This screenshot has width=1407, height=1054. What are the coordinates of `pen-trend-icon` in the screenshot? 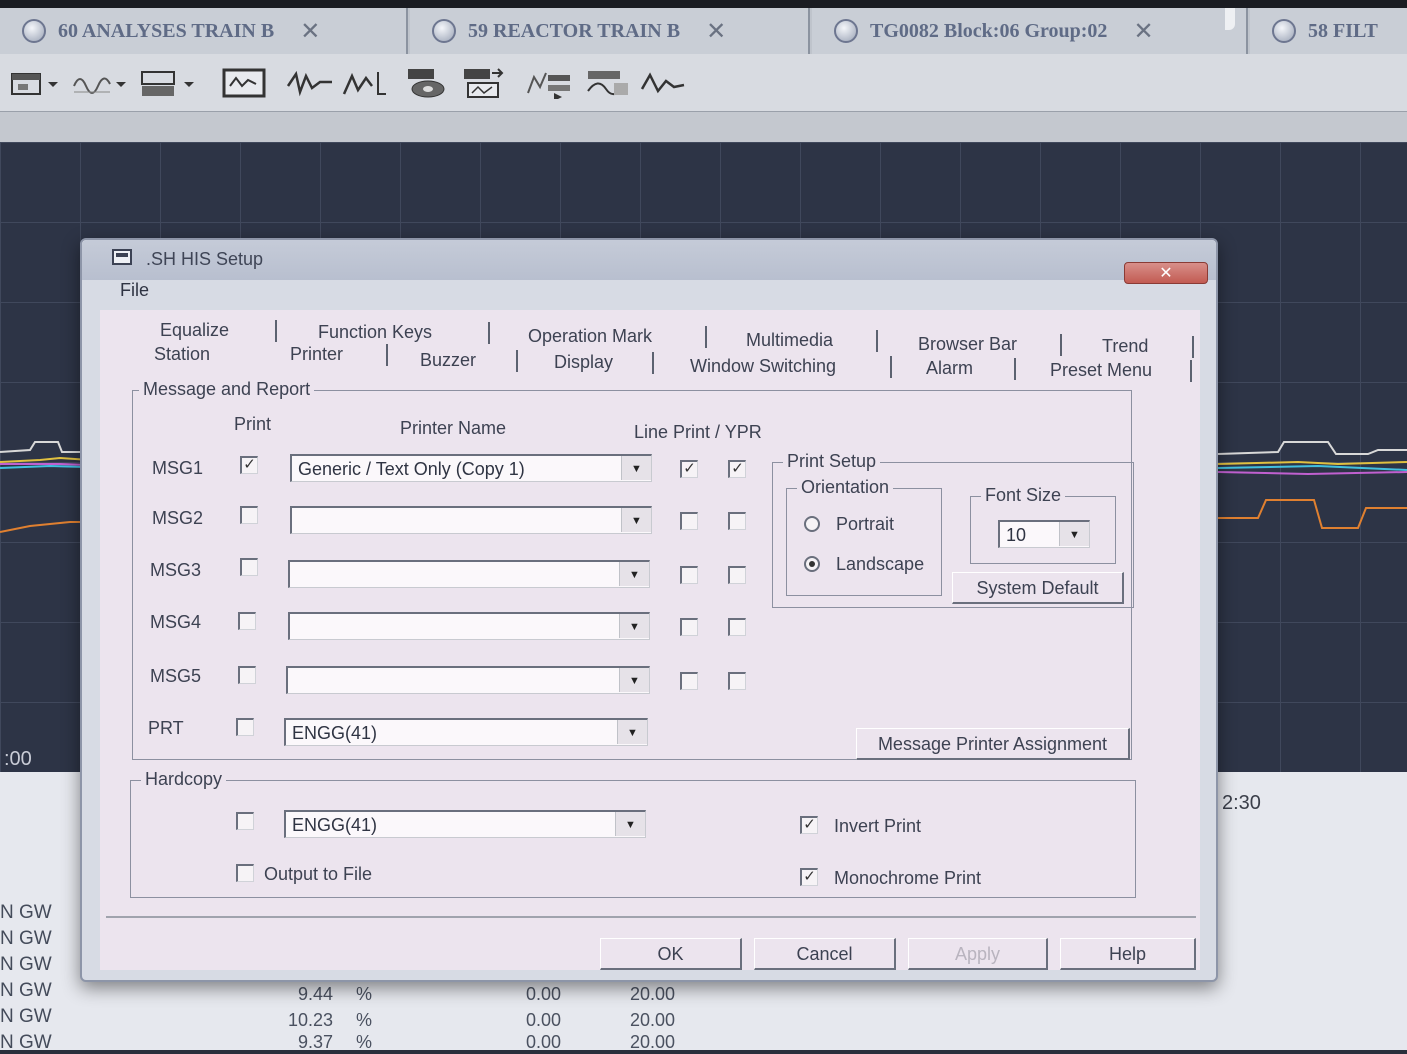 It's located at (312, 83).